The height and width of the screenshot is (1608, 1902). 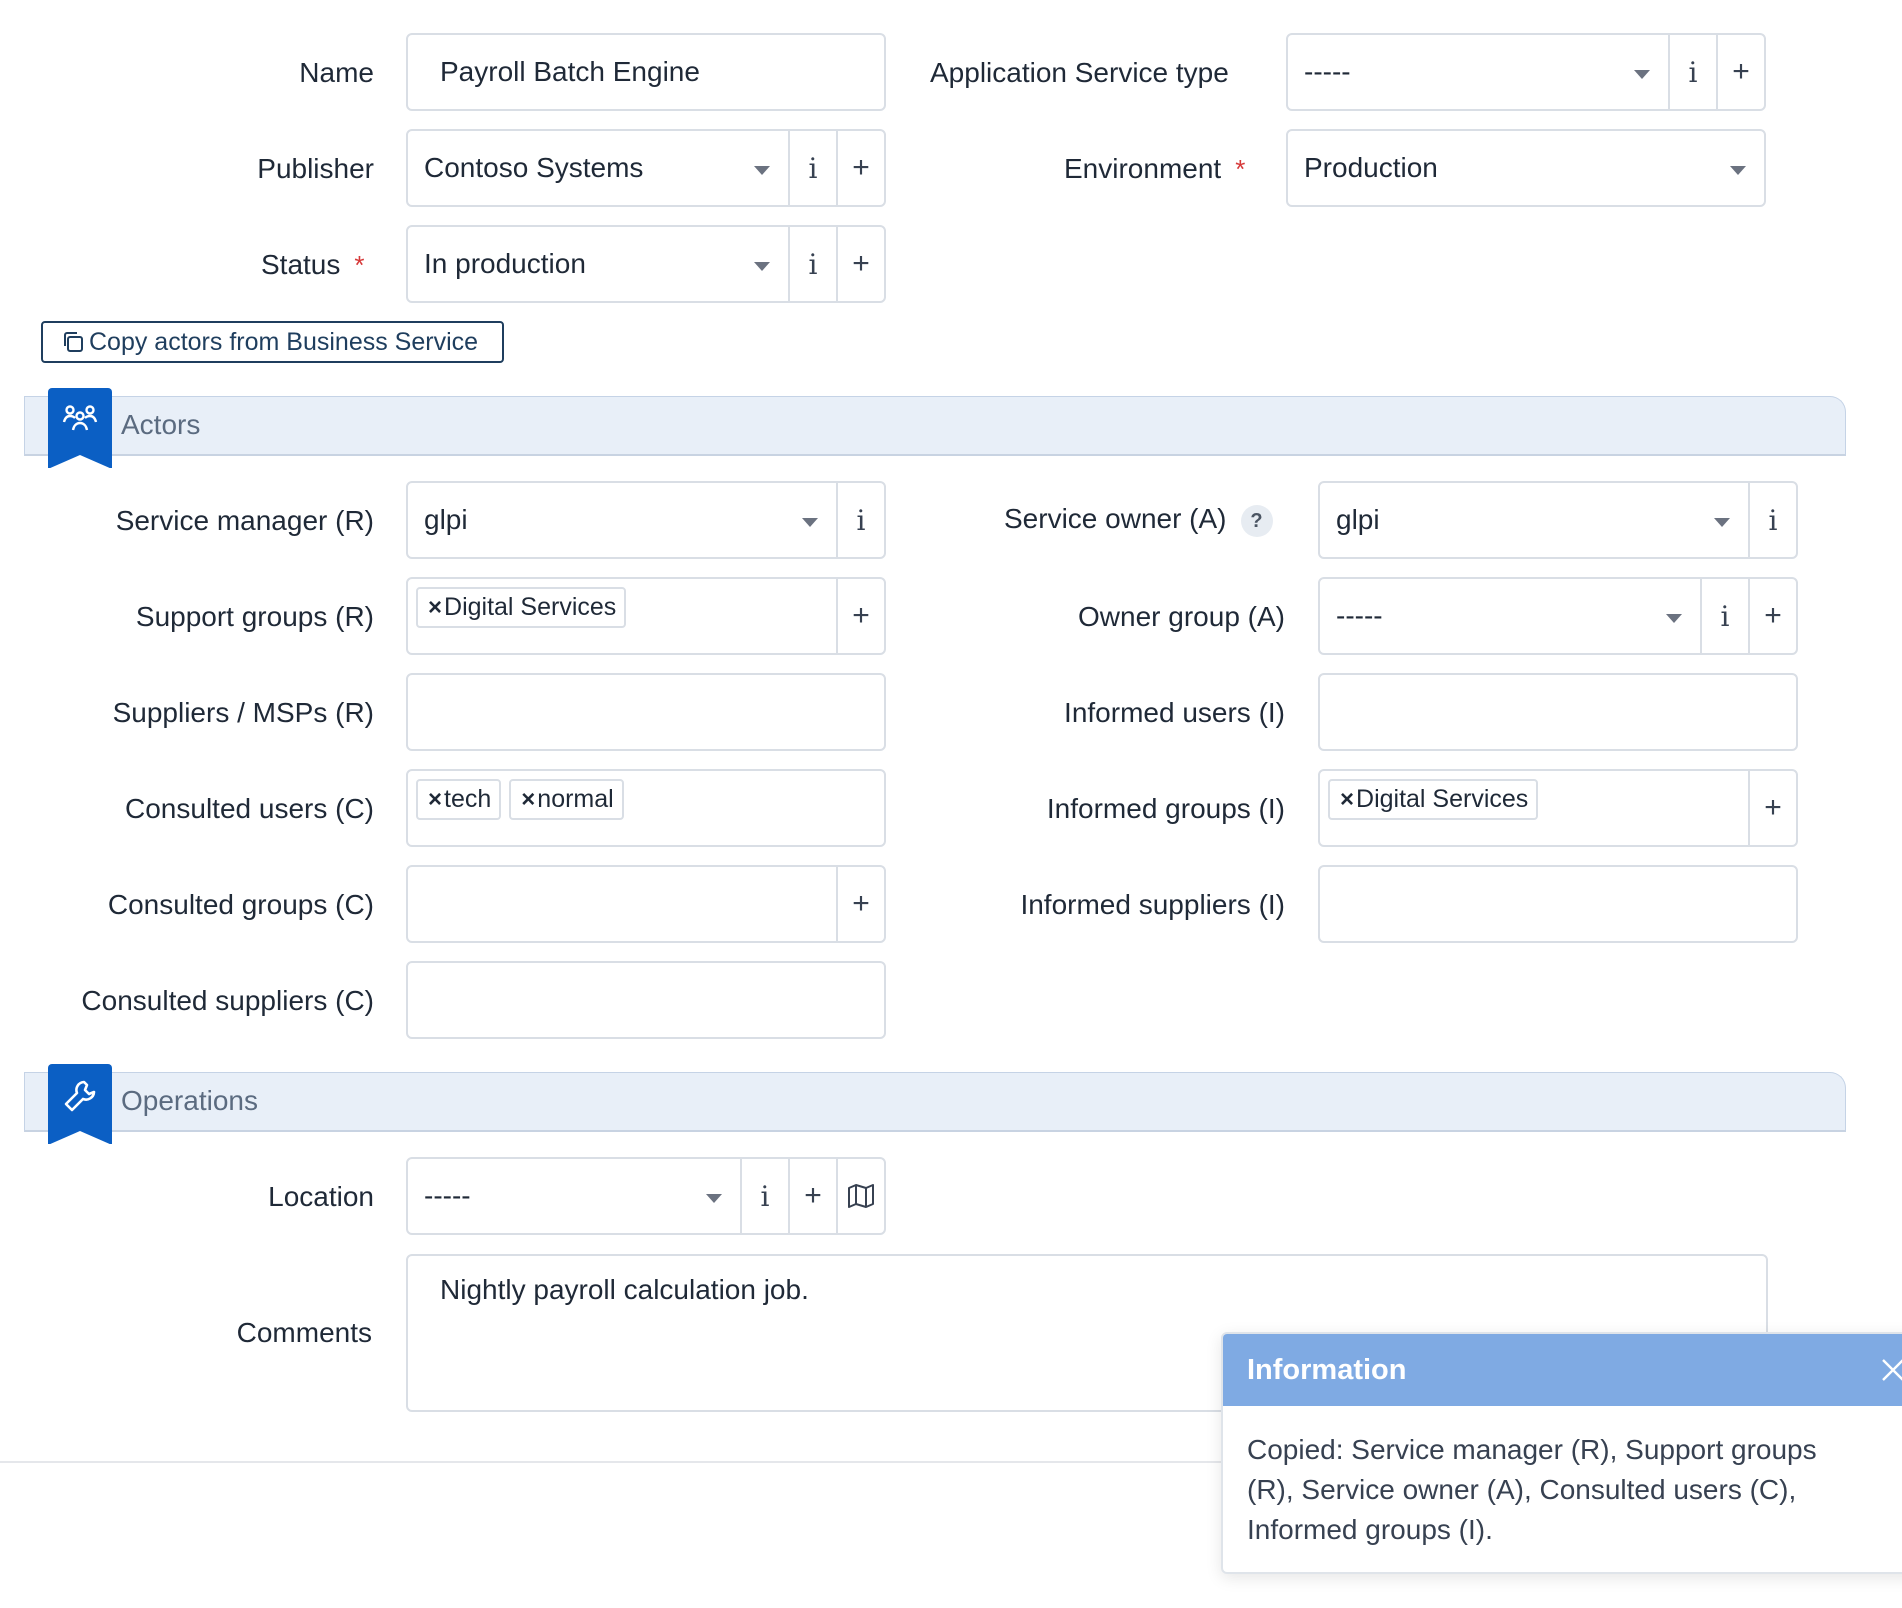 I want to click on app-type-value: -----, so click(x=1478, y=72).